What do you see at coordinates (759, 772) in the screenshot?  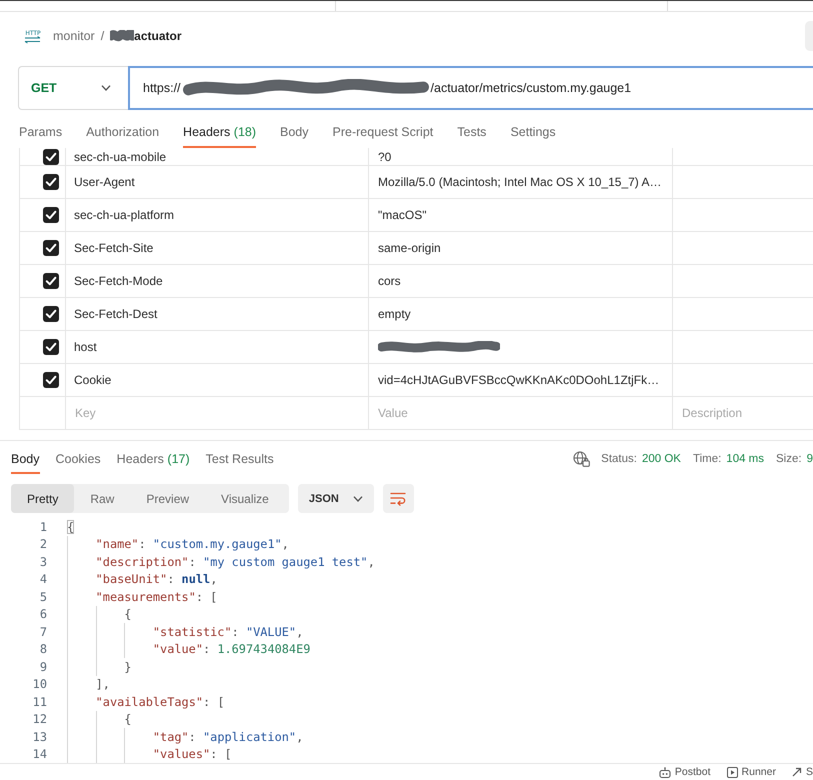 I see `footer-label: Runner` at bounding box center [759, 772].